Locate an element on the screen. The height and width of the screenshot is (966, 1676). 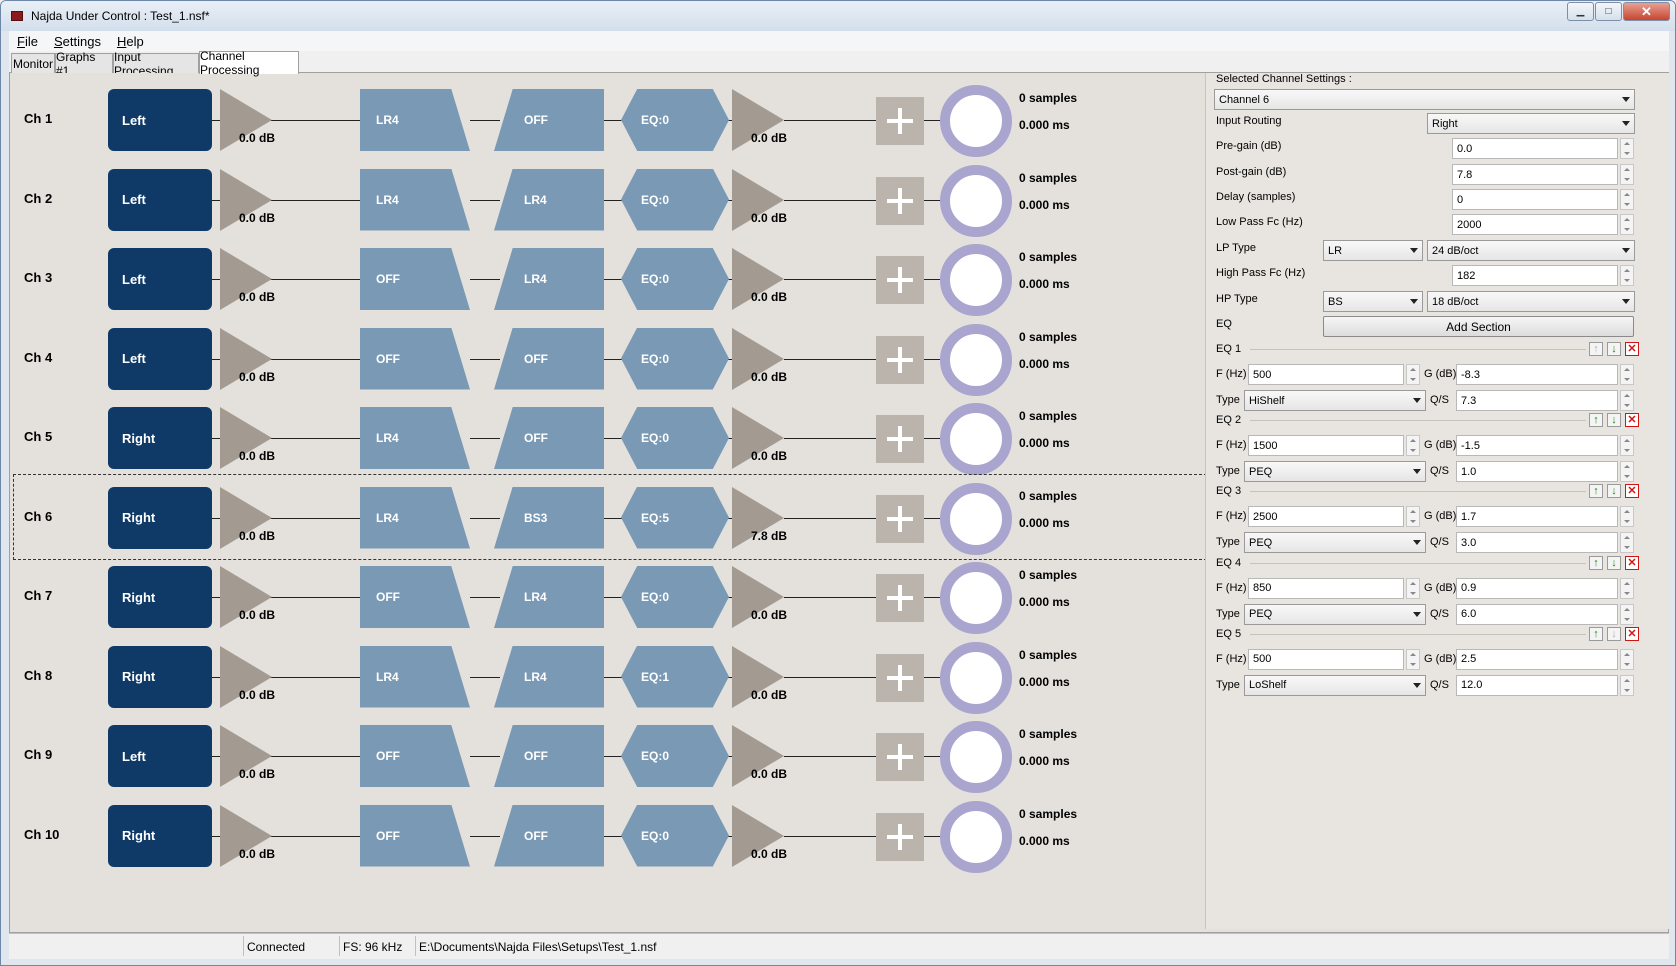
tab-input-processing: Input Processing is located at coordinates (156, 64).